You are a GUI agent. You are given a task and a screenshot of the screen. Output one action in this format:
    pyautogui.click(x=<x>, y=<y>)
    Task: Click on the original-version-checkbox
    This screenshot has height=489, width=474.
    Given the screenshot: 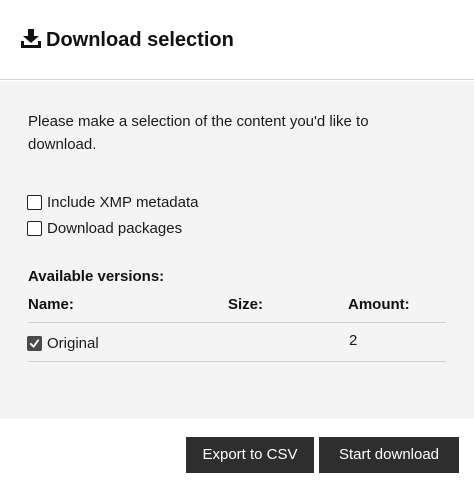 What is the action you would take?
    pyautogui.click(x=34, y=343)
    